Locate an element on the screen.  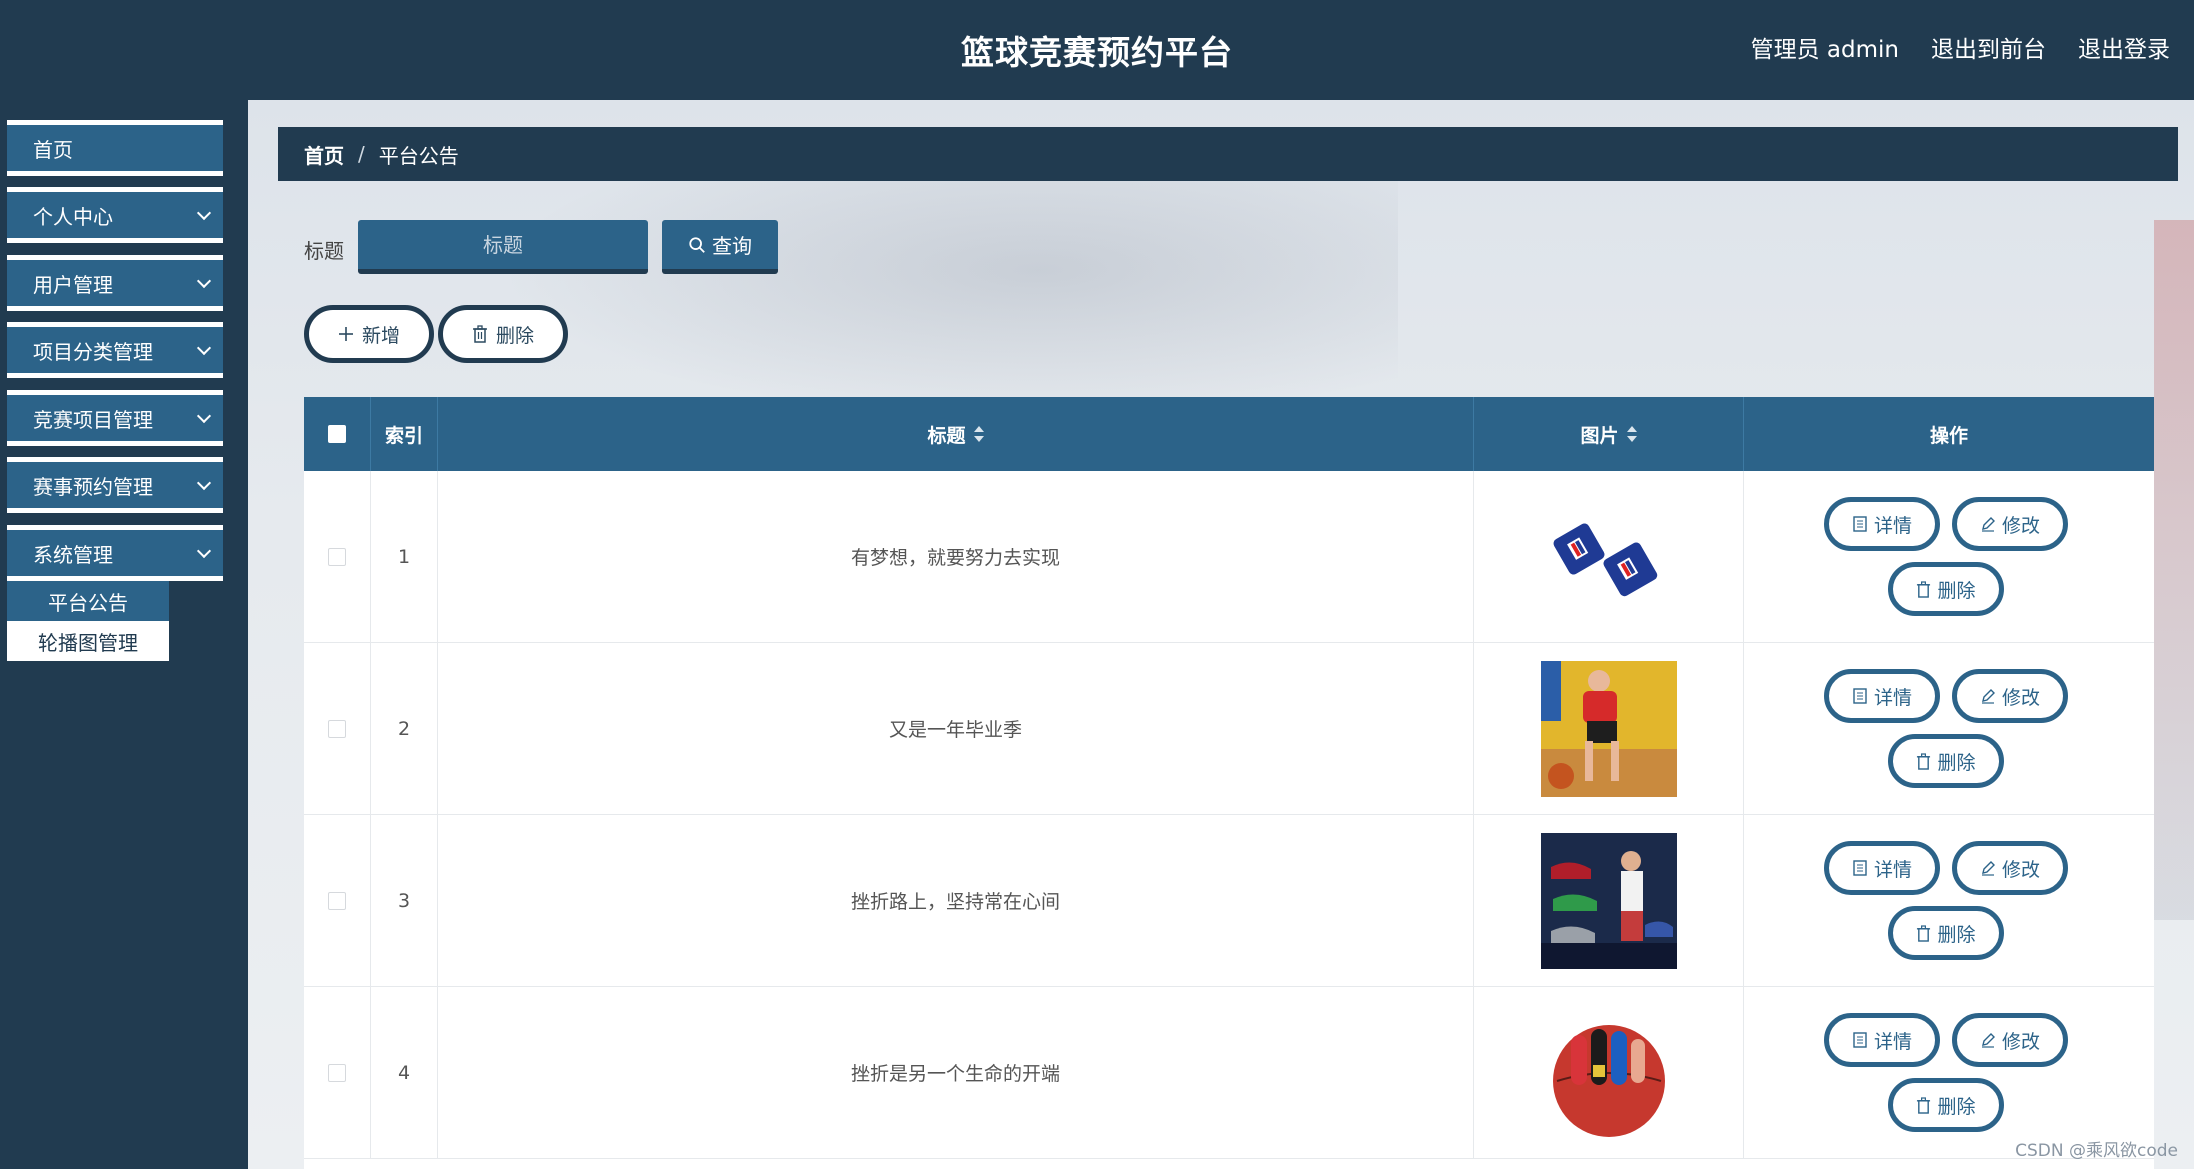
batch-delete-button: 删除 is located at coordinates (503, 334).